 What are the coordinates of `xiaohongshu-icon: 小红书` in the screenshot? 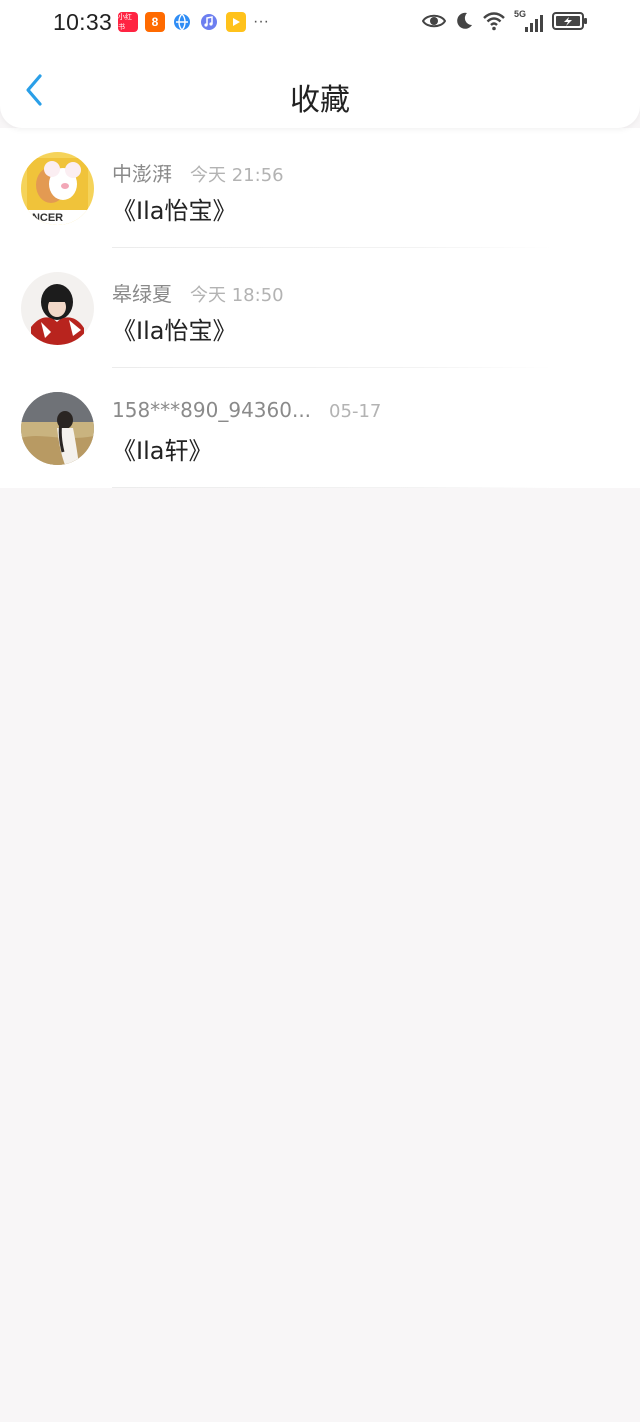 It's located at (128, 22).